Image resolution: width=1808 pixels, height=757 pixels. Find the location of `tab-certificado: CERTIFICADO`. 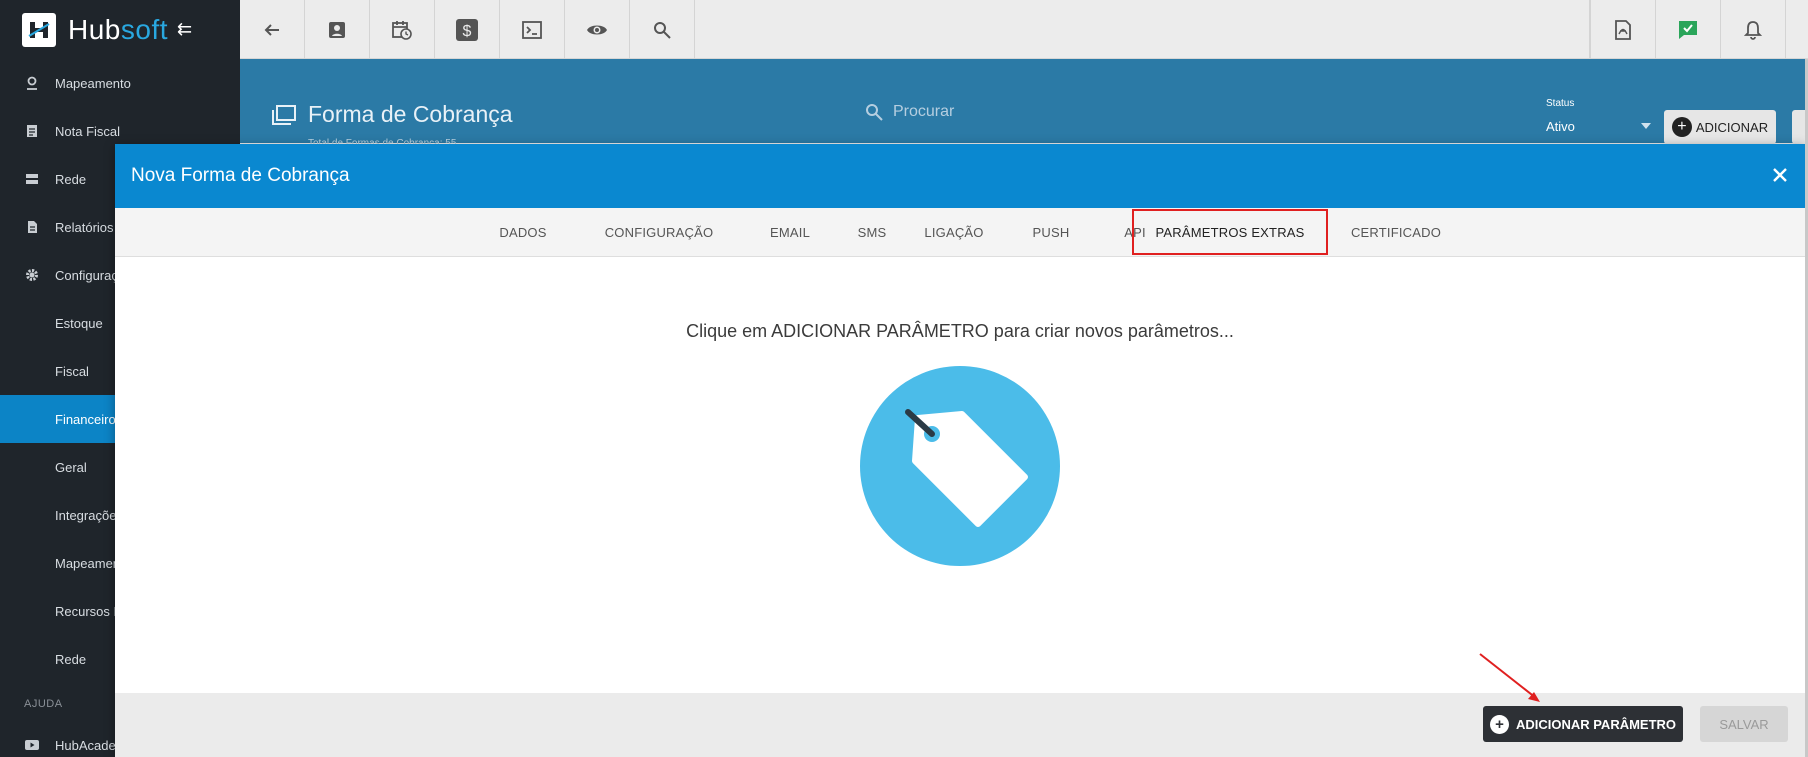

tab-certificado: CERTIFICADO is located at coordinates (1396, 232).